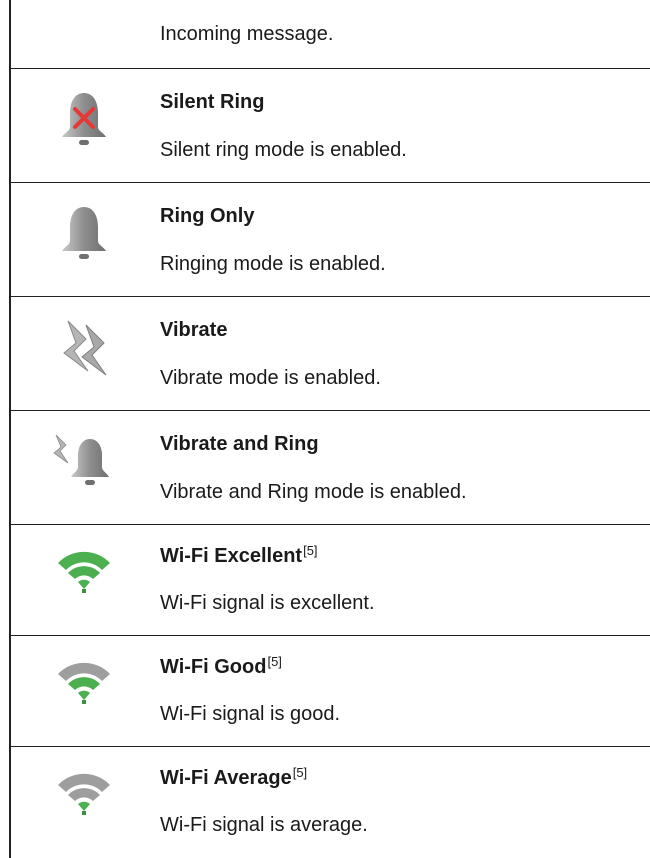  What do you see at coordinates (84, 682) in the screenshot?
I see `wifi-good-icon` at bounding box center [84, 682].